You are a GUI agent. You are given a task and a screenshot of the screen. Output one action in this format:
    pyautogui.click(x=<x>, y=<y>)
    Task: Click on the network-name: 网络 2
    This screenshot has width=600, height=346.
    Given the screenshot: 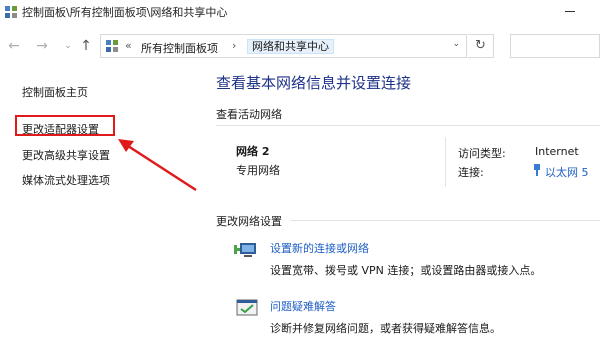 What is the action you would take?
    pyautogui.click(x=253, y=151)
    